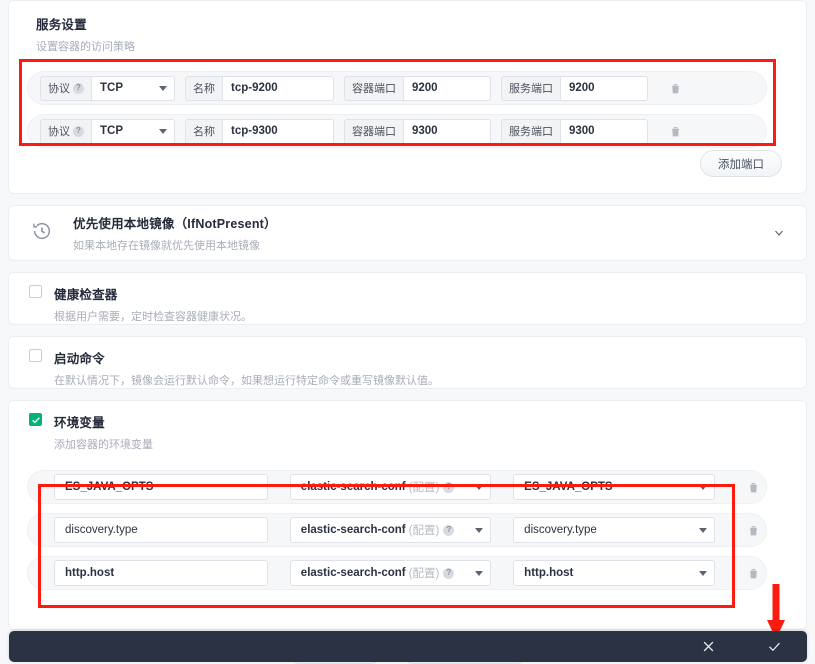 Image resolution: width=815 pixels, height=664 pixels. What do you see at coordinates (614, 530) in the screenshot?
I see `env-value-select: discovery.type` at bounding box center [614, 530].